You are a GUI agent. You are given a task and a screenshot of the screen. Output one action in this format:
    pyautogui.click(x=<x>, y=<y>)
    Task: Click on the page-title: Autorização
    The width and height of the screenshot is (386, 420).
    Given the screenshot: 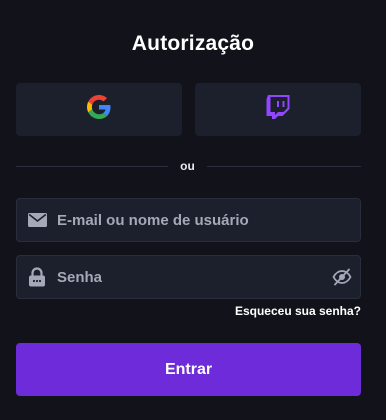 What is the action you would take?
    pyautogui.click(x=193, y=43)
    